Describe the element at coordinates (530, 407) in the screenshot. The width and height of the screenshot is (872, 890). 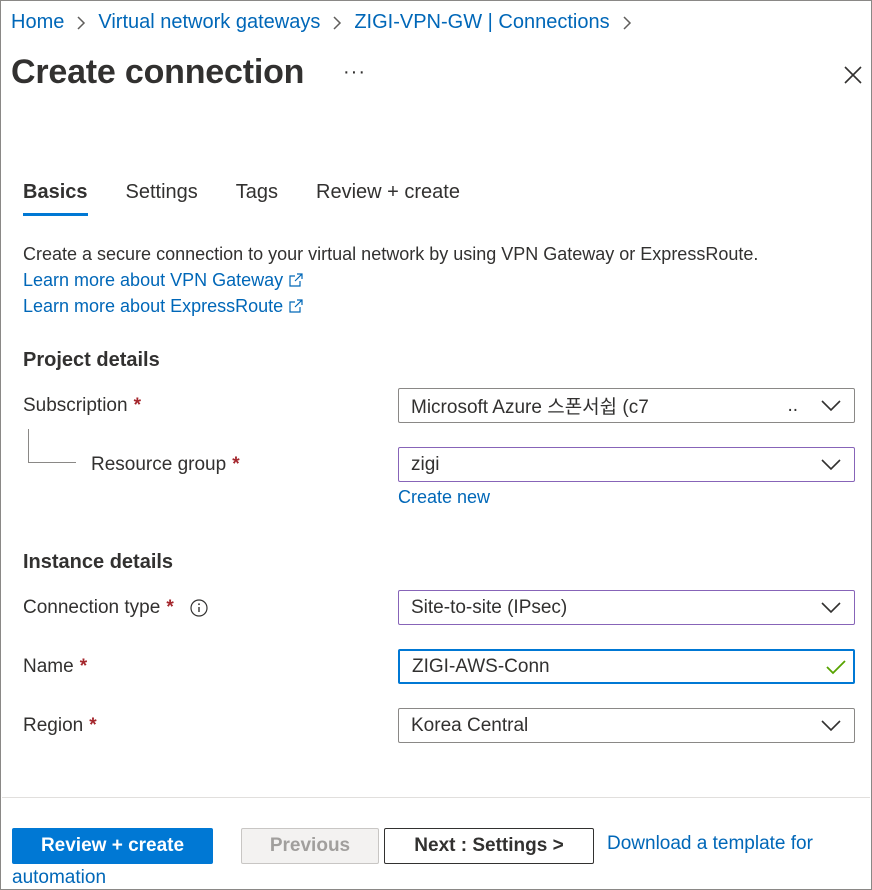
I see `subscription-value: Microsoft Azure 스폰서쉽 (c7` at that location.